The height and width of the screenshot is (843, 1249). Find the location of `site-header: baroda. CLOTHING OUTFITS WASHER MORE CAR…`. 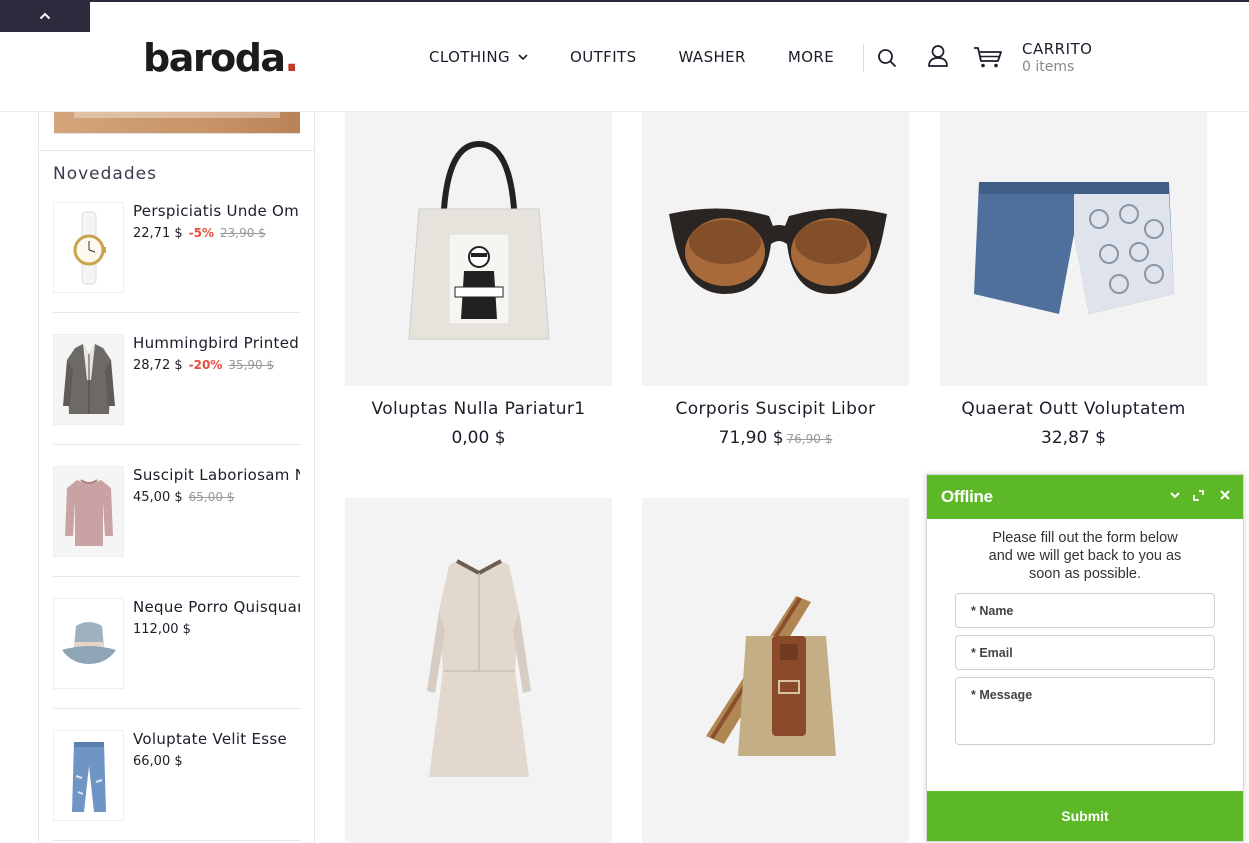

site-header: baroda. CLOTHING OUTFITS WASHER MORE CAR… is located at coordinates (624, 57).